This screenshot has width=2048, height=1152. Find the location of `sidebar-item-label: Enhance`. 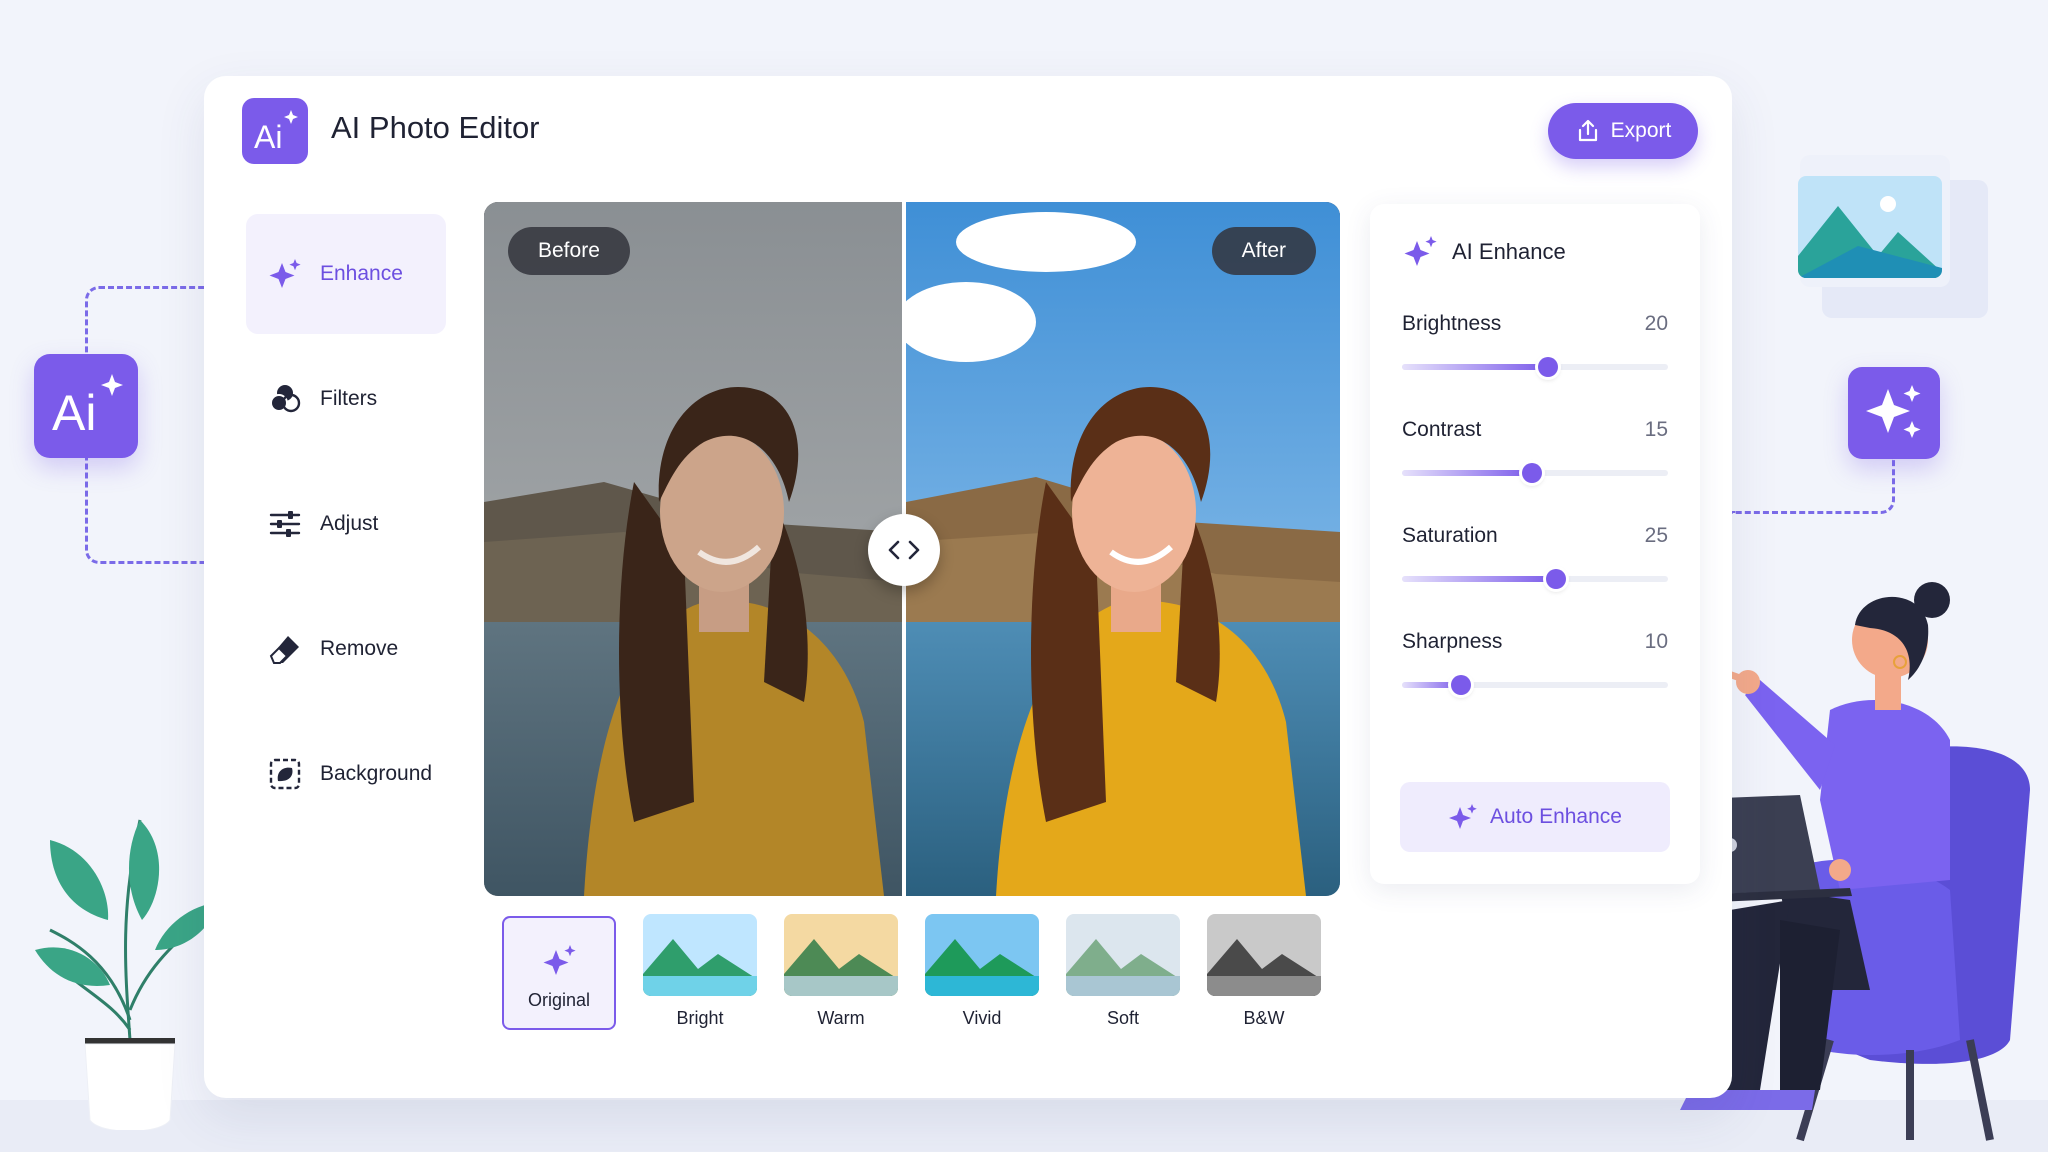

sidebar-item-label: Enhance is located at coordinates (361, 273).